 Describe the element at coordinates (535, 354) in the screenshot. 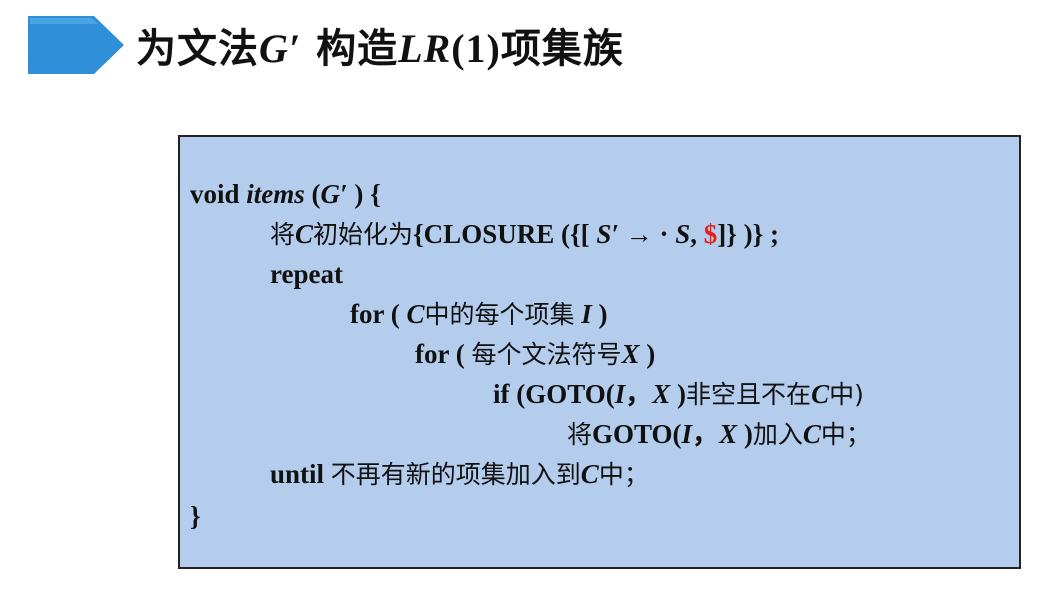

I see `code-line-5: for ( 每个文法符号X )` at that location.